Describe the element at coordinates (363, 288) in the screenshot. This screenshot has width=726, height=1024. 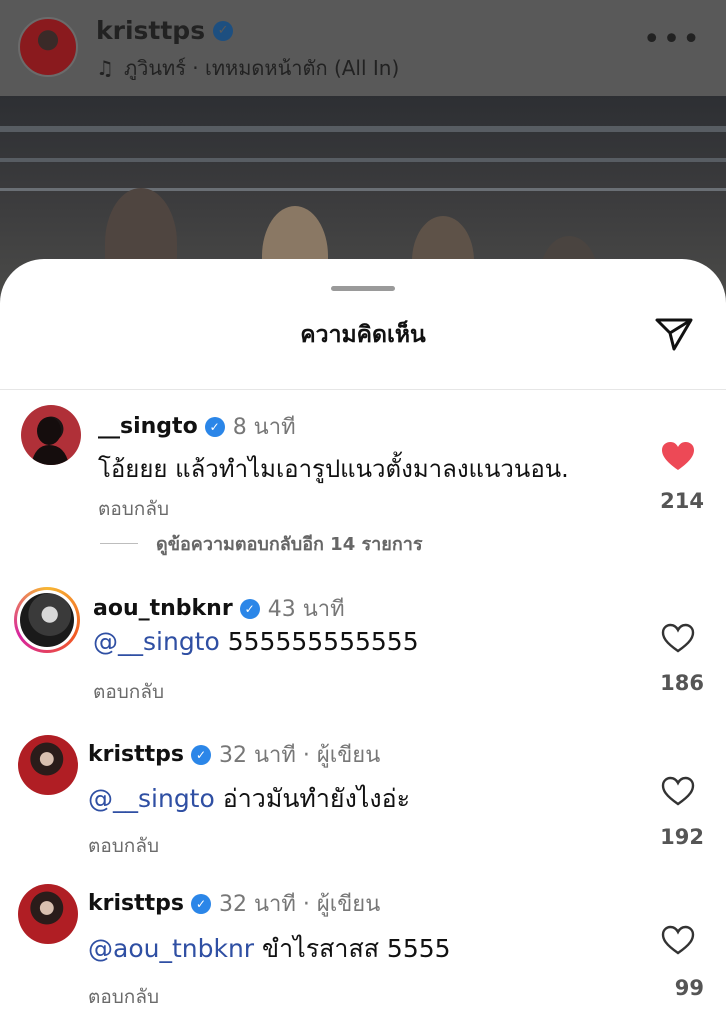
I see `sheet-drag-handle` at that location.